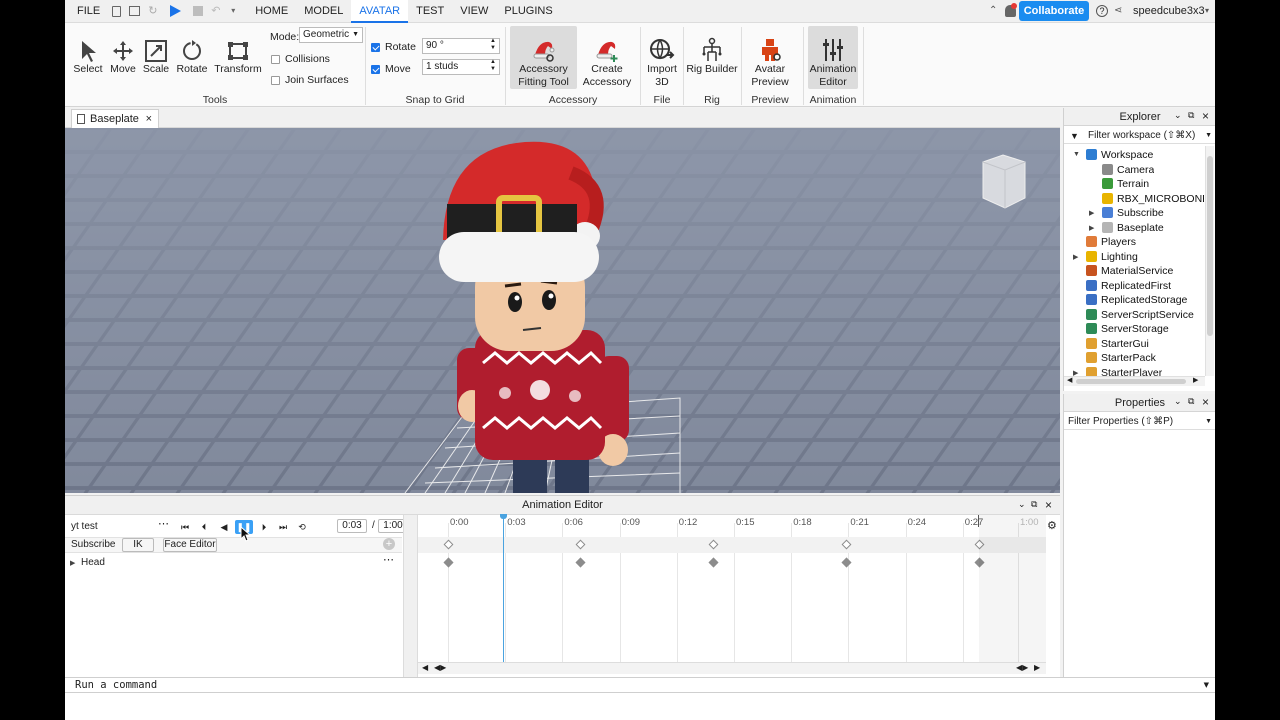 The image size is (1280, 720). What do you see at coordinates (528, 11) in the screenshot?
I see `tab-plugins: PLUGINS` at bounding box center [528, 11].